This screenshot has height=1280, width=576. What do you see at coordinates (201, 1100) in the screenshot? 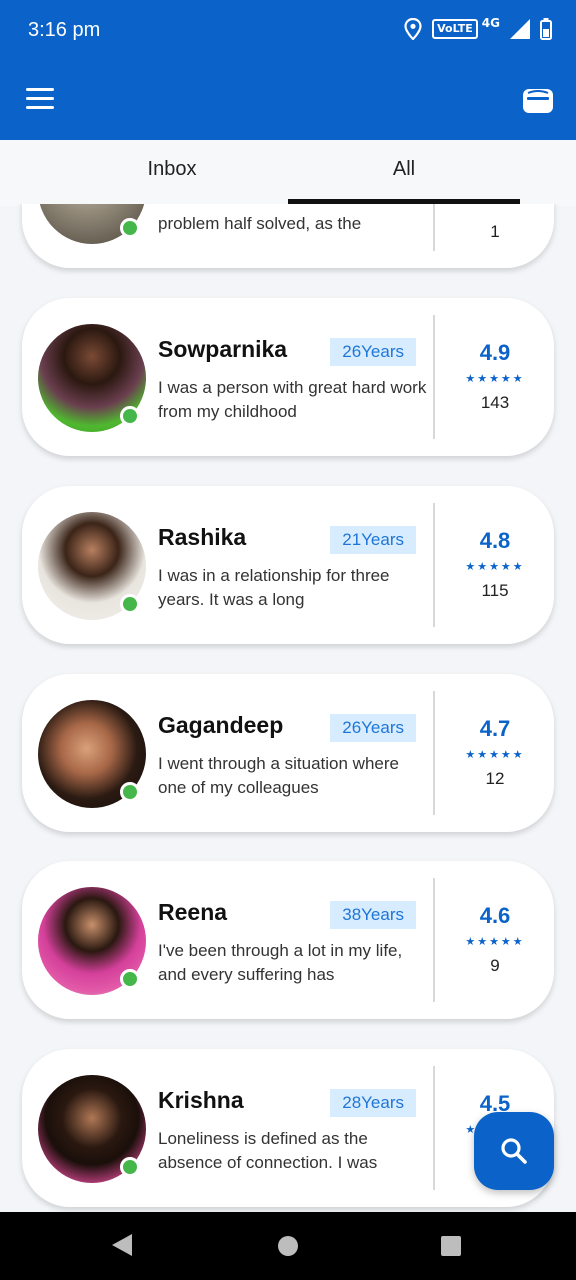
I see `listener-name: Krishna` at bounding box center [201, 1100].